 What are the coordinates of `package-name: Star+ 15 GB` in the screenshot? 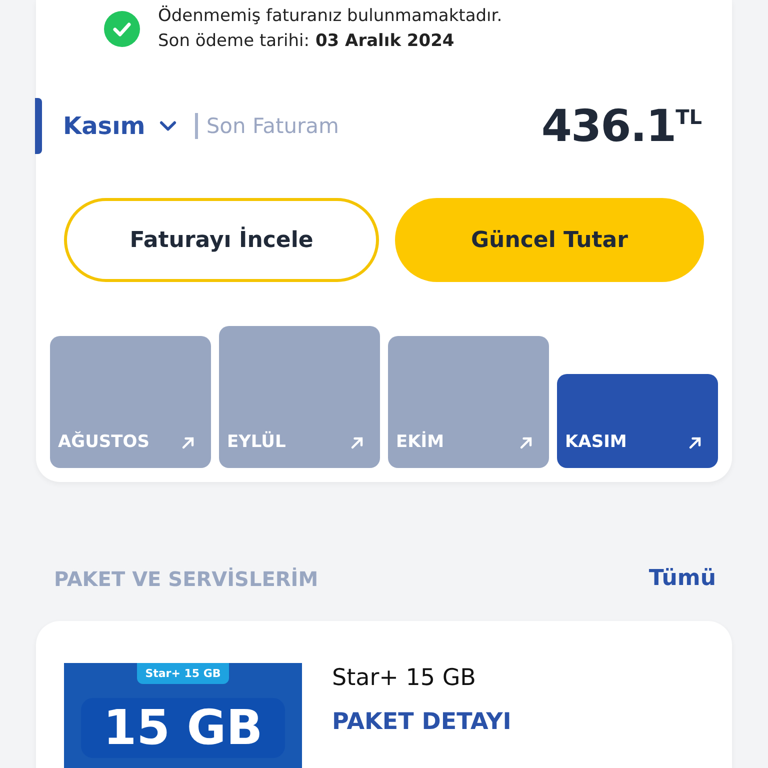 It's located at (404, 678).